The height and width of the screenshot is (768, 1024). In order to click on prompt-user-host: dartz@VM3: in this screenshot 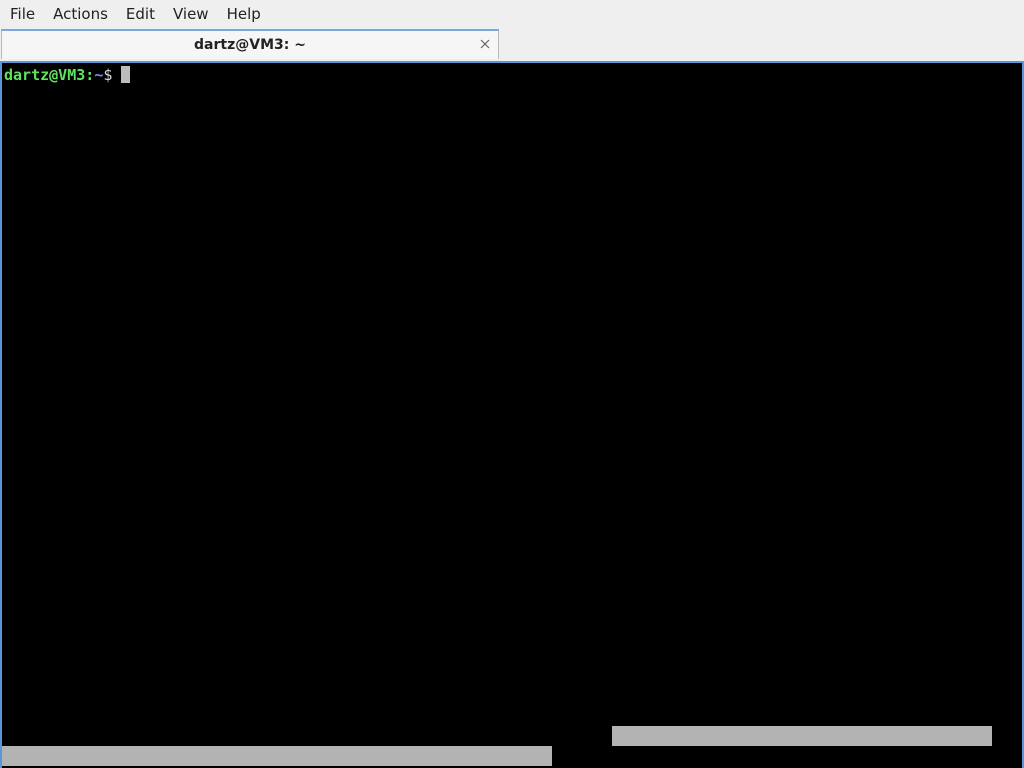, I will do `click(49, 75)`.